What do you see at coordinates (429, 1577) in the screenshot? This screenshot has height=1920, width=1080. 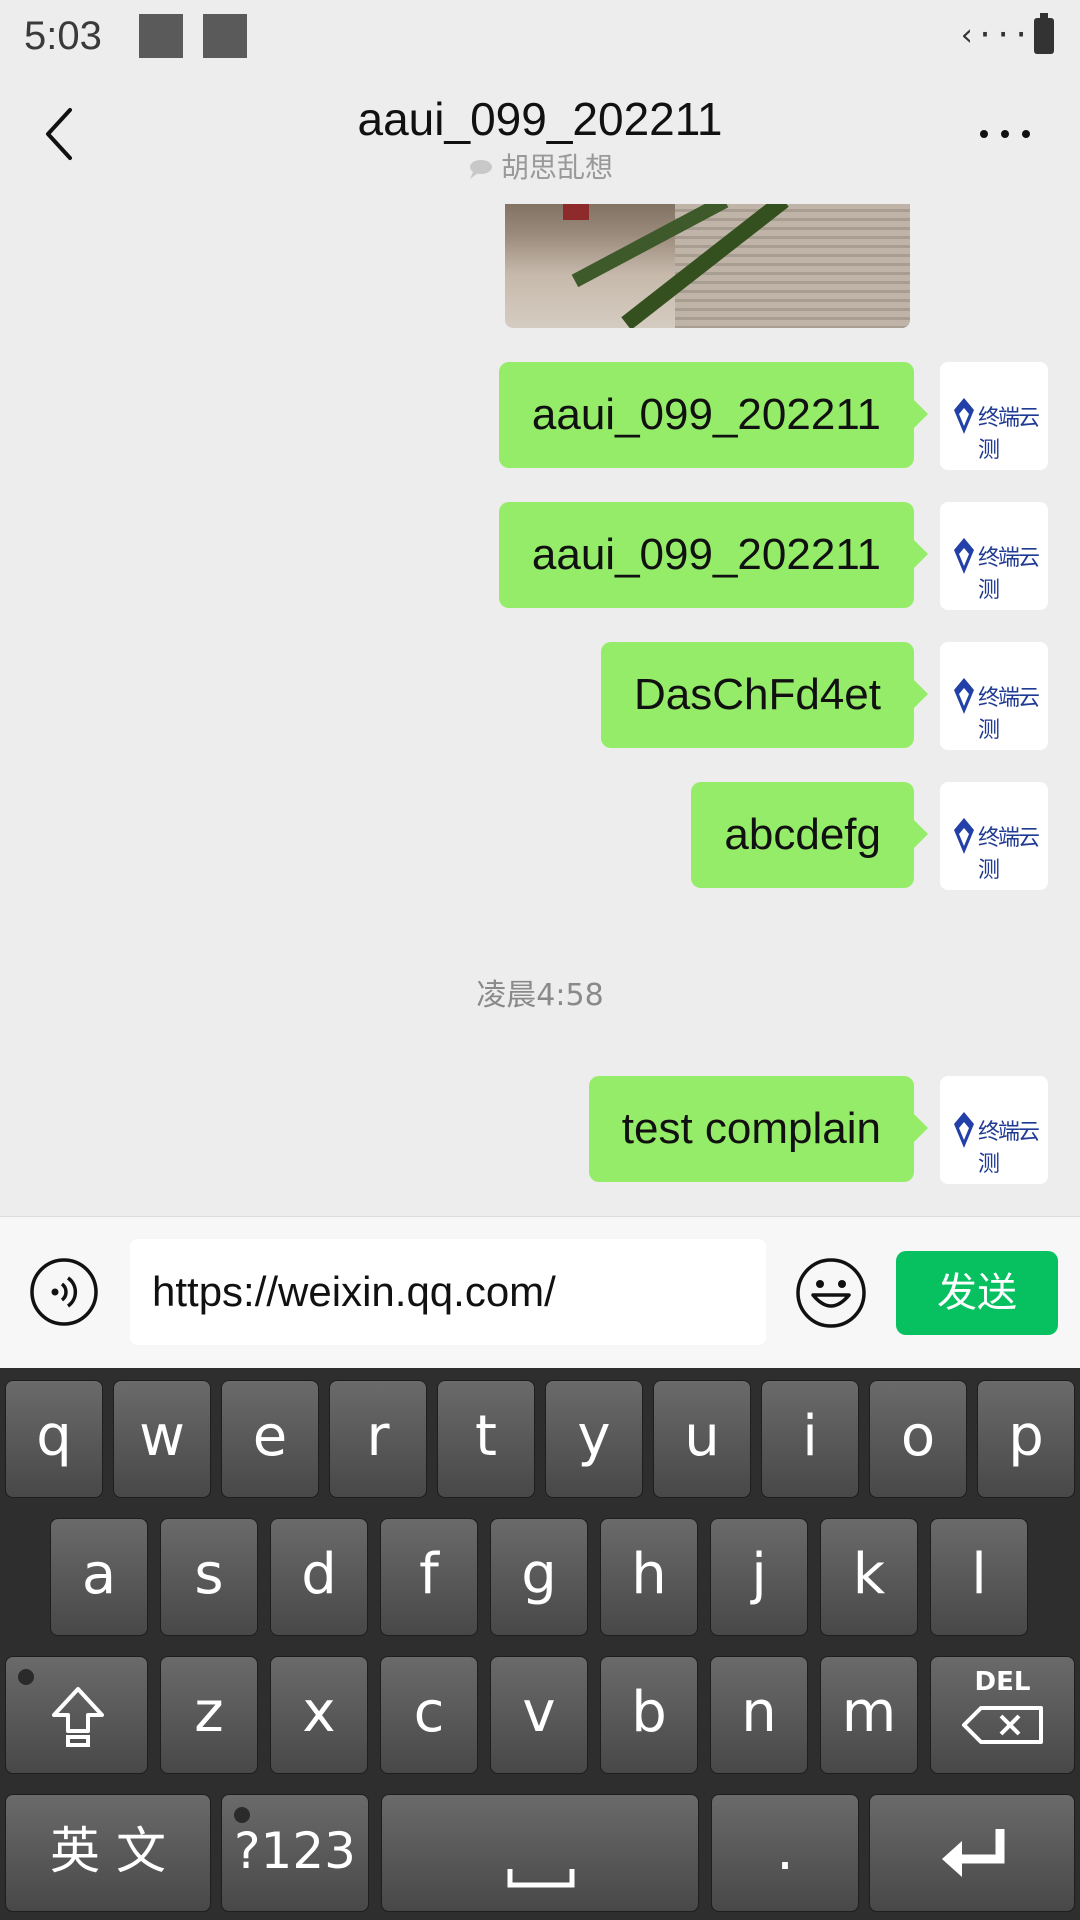 I see `key-f: f` at bounding box center [429, 1577].